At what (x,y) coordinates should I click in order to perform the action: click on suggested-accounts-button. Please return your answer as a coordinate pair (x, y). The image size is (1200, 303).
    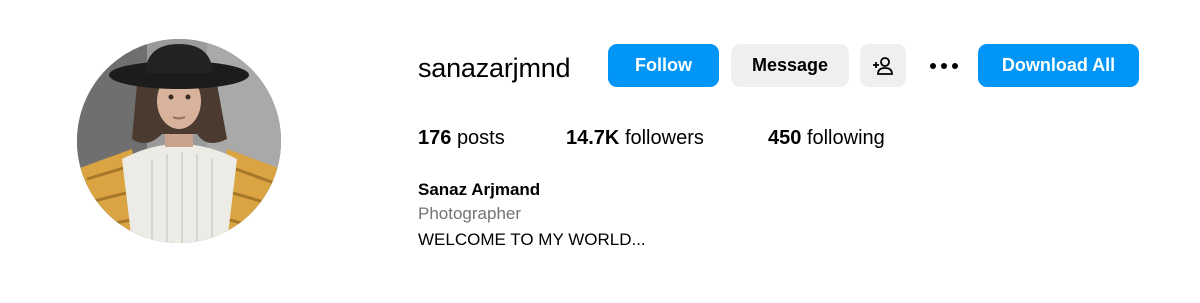
    Looking at the image, I should click on (883, 65).